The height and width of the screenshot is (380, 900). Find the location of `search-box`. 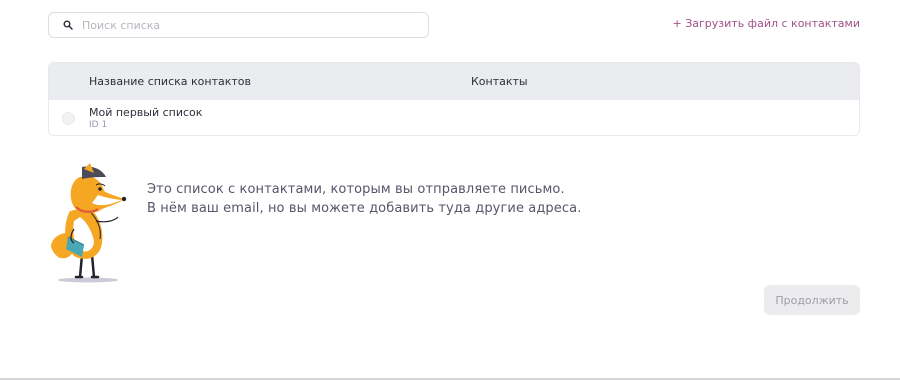

search-box is located at coordinates (238, 25).